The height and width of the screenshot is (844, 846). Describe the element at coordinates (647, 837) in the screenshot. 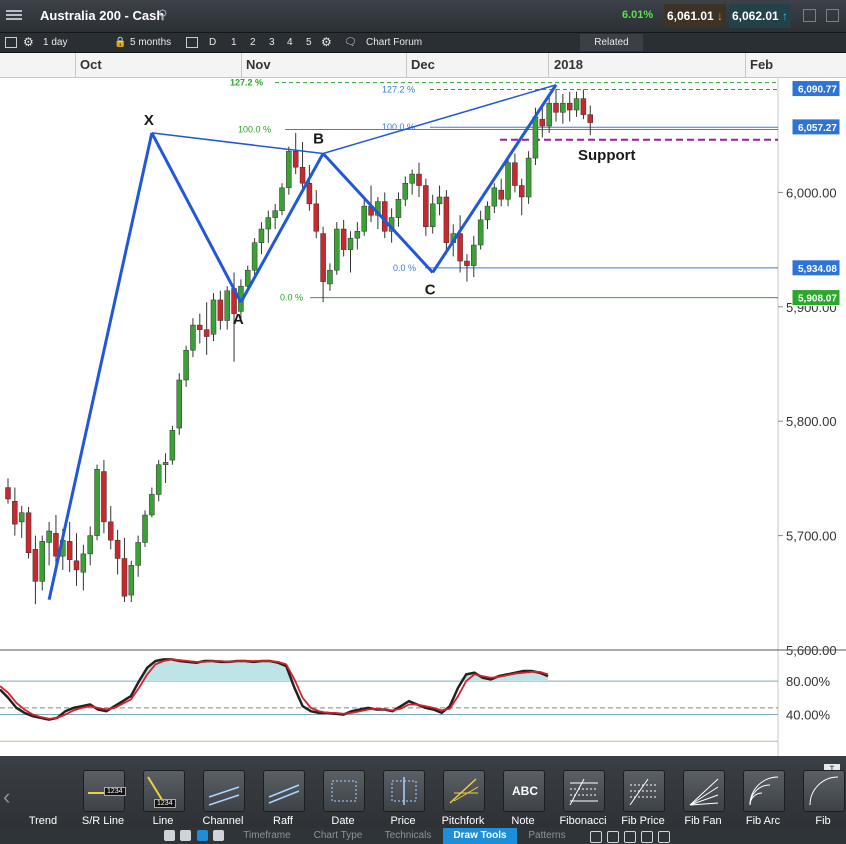

I see `crosshair-icon` at that location.